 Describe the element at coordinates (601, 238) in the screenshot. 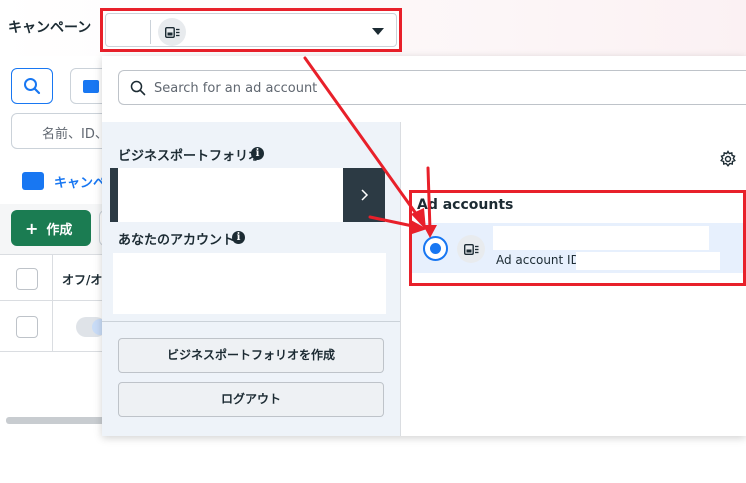

I see `ad-account-name-redacted` at that location.